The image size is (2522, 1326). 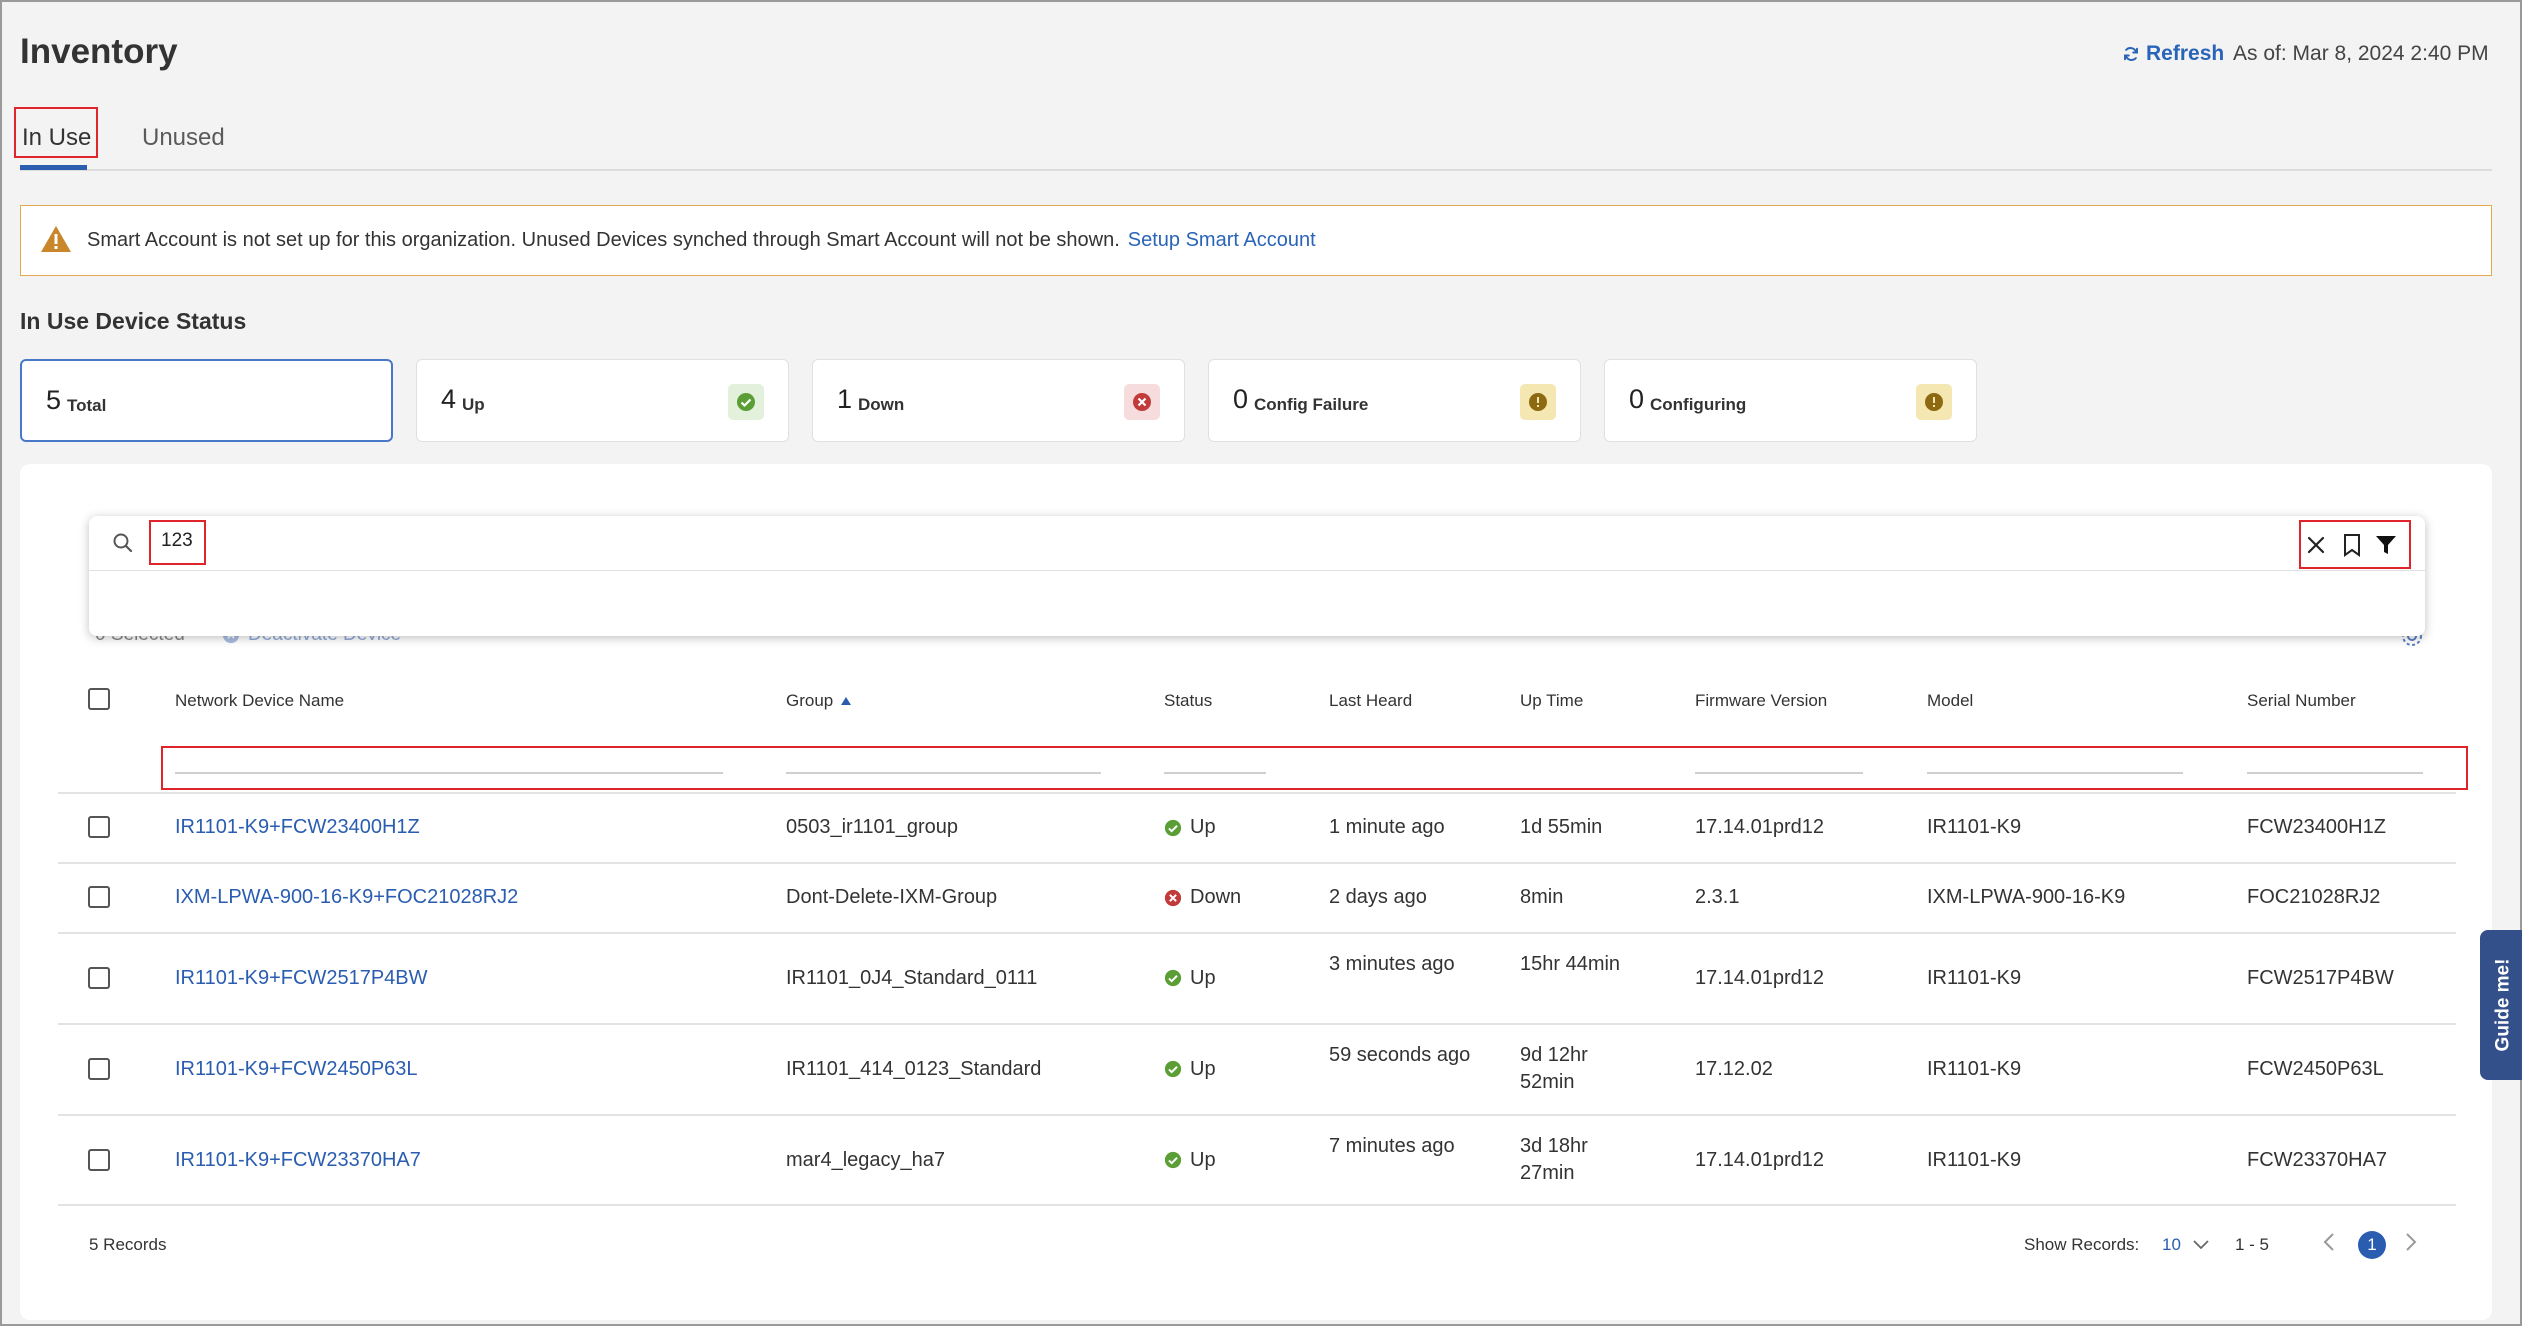 What do you see at coordinates (301, 978) in the screenshot?
I see `device-name-link: IR1101-K9+FCW2517P4BW` at bounding box center [301, 978].